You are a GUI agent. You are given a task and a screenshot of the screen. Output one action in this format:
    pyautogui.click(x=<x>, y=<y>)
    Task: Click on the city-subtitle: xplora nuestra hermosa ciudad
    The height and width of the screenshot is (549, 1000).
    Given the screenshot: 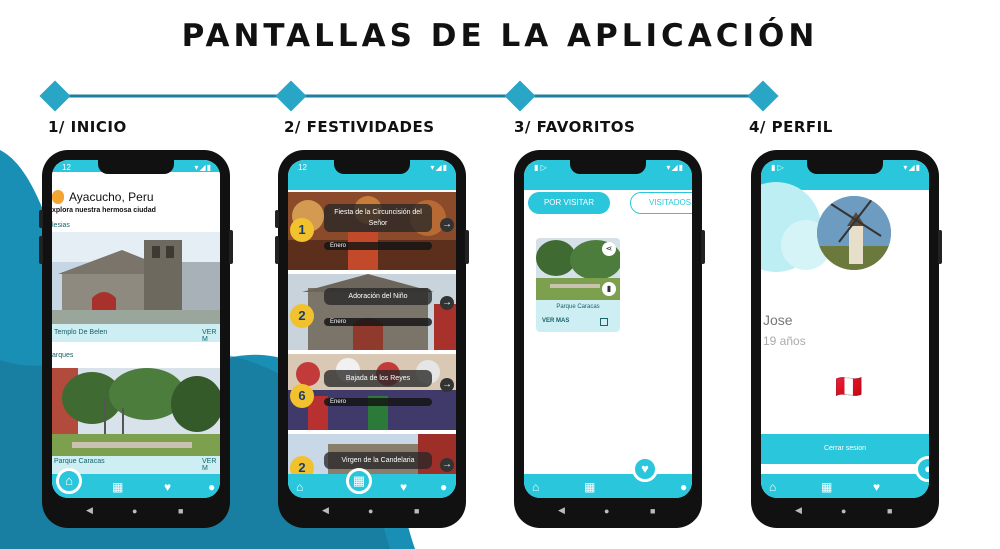 What is the action you would take?
    pyautogui.click(x=104, y=210)
    